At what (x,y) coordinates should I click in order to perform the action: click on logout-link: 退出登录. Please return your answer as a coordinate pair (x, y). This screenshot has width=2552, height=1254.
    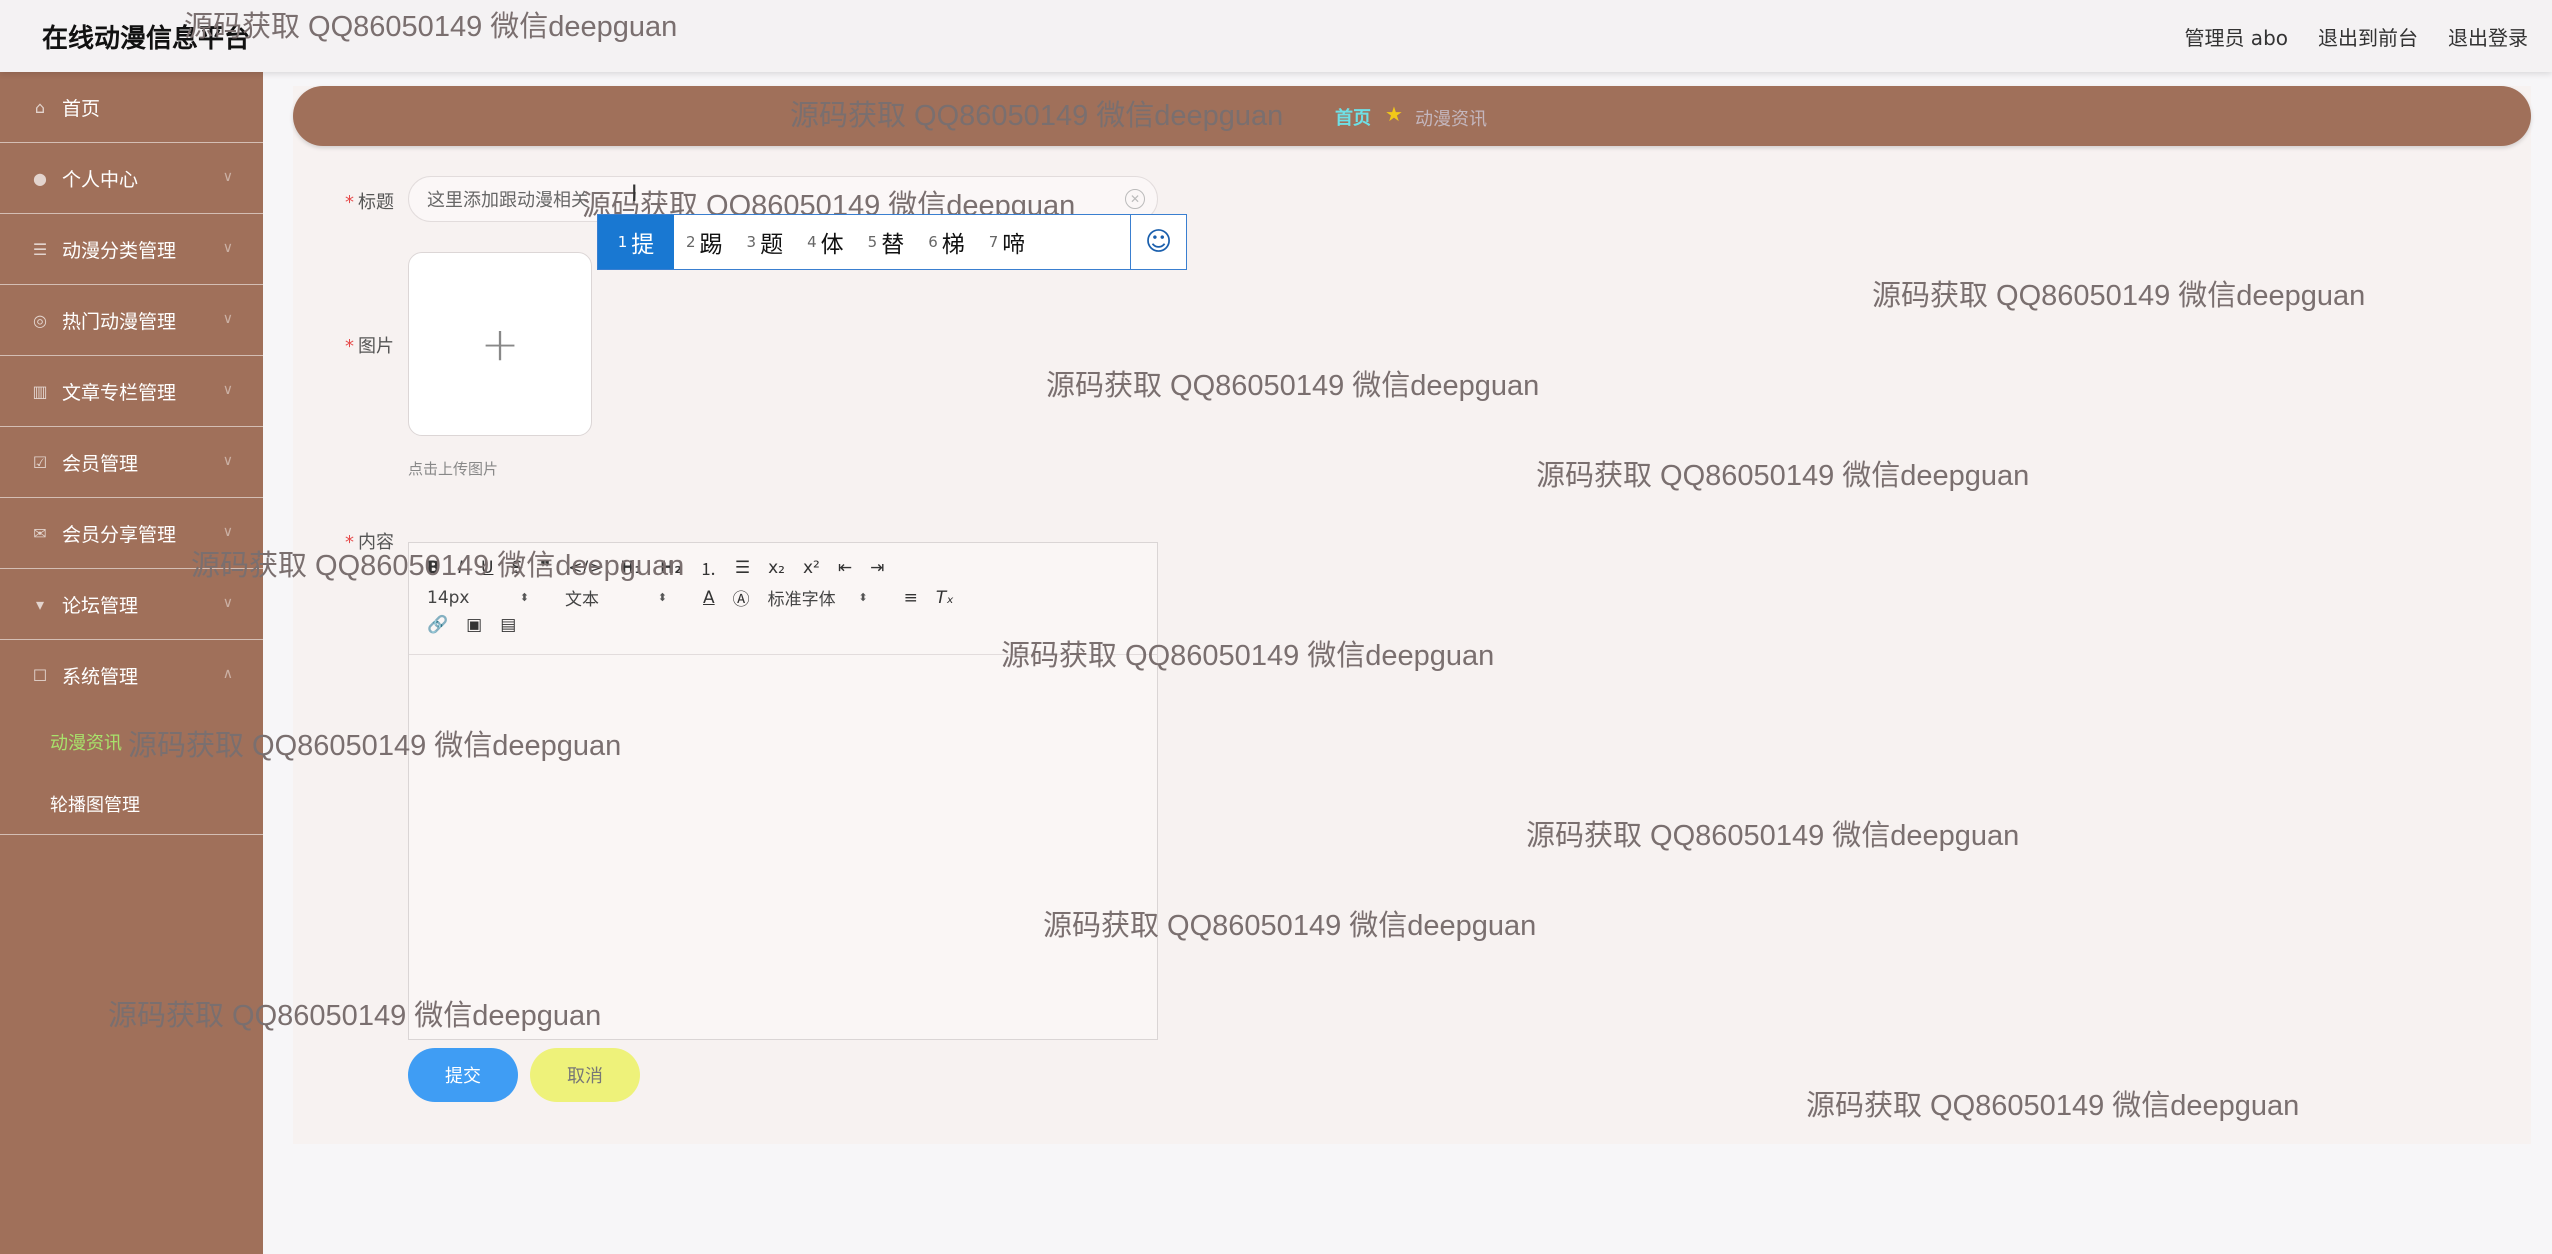
    Looking at the image, I should click on (2488, 36).